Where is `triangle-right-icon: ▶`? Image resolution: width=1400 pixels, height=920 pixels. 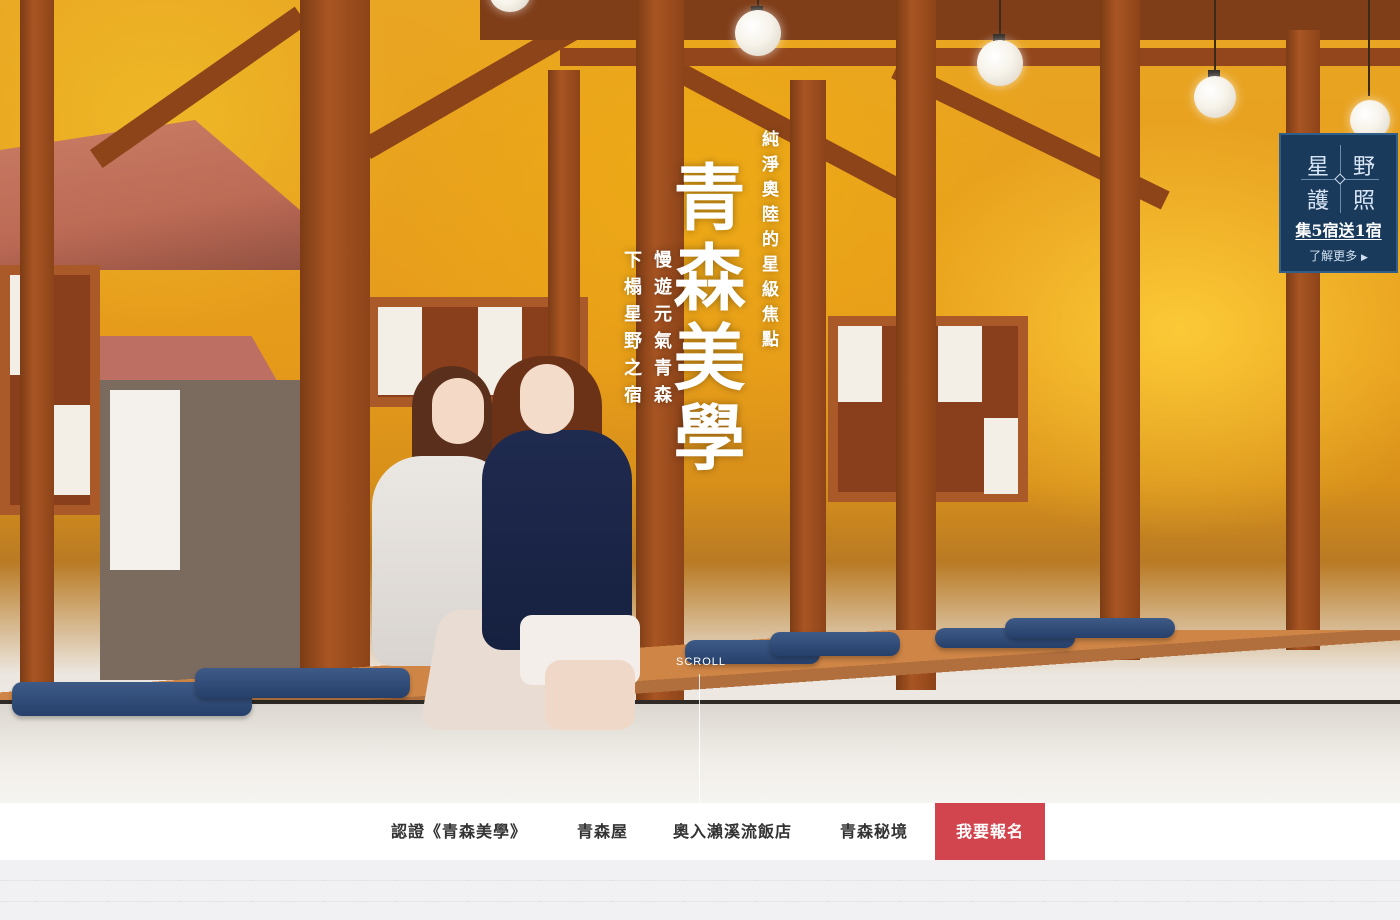
triangle-right-icon: ▶ is located at coordinates (1364, 258).